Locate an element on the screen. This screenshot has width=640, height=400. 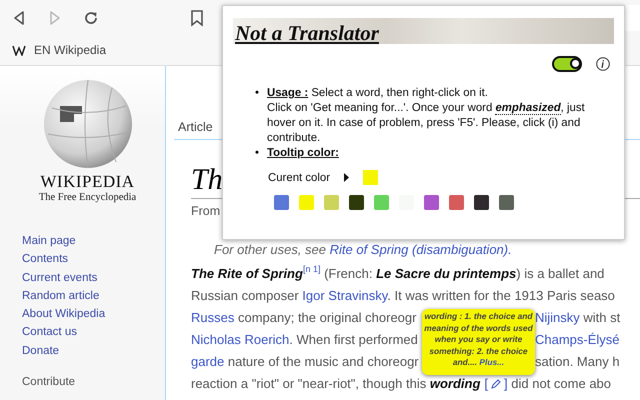
article-text: with st is located at coordinates (601, 317).